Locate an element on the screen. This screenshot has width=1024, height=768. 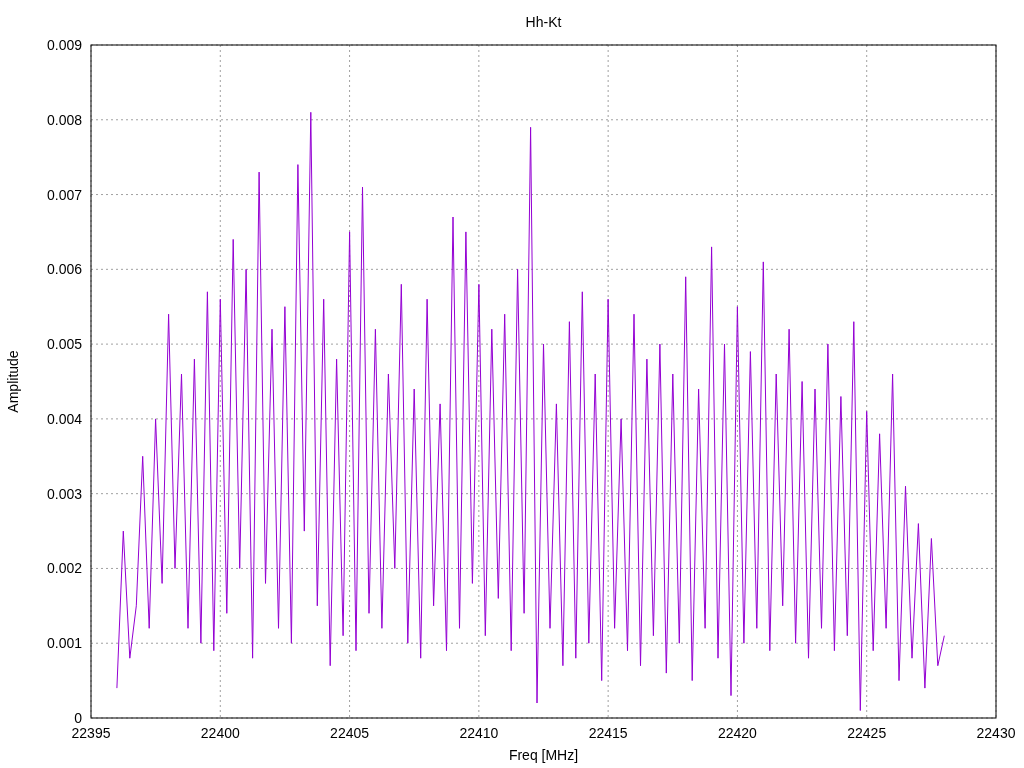
y-tick-label: 0.003 is located at coordinates (64, 493).